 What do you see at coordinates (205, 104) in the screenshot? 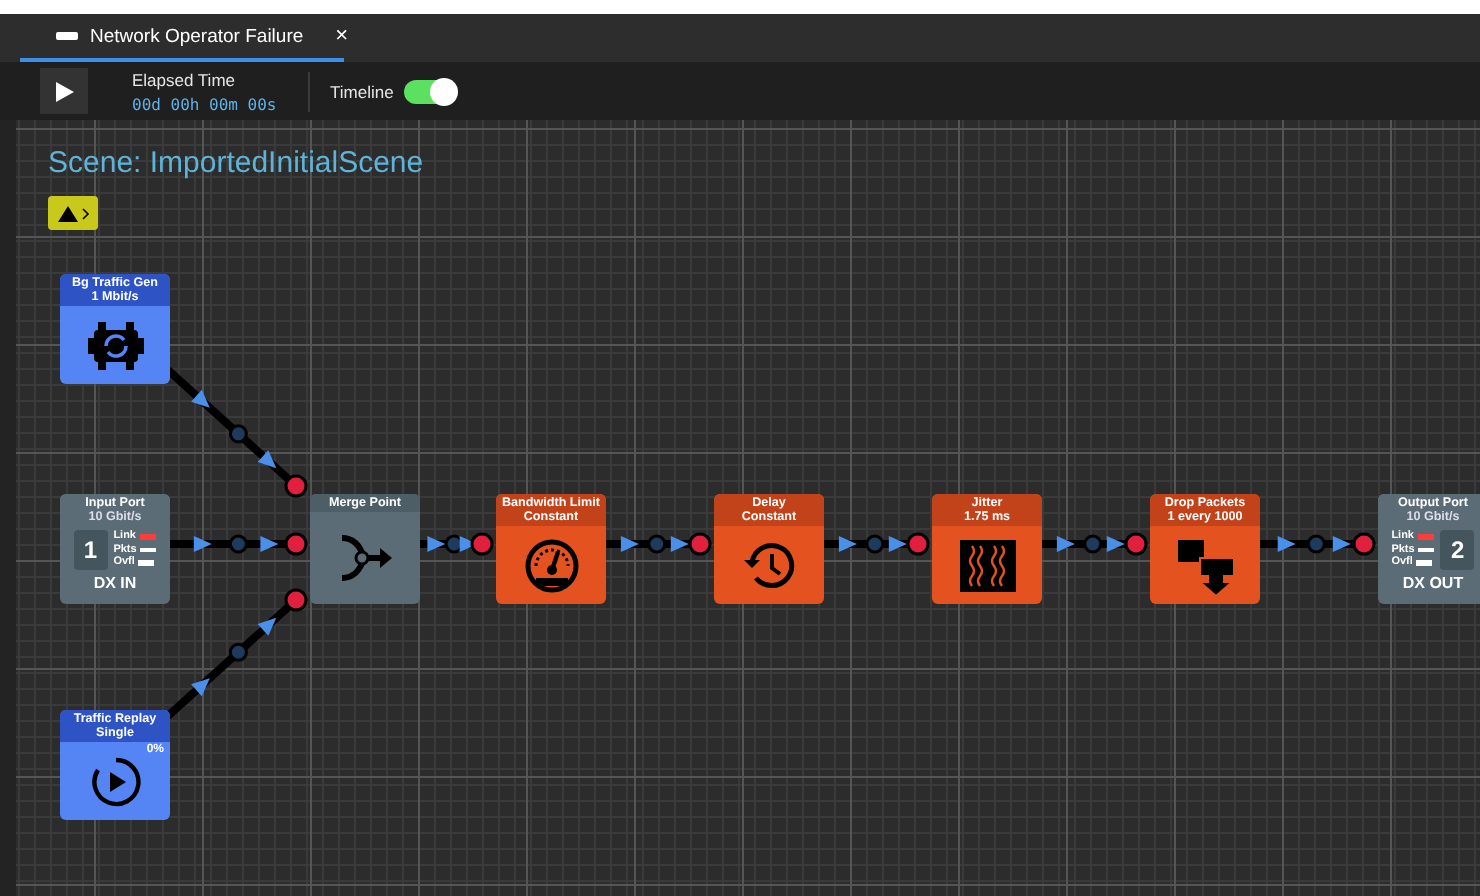
I see `elapsed-time-value: 00d 00h 00m 00s` at bounding box center [205, 104].